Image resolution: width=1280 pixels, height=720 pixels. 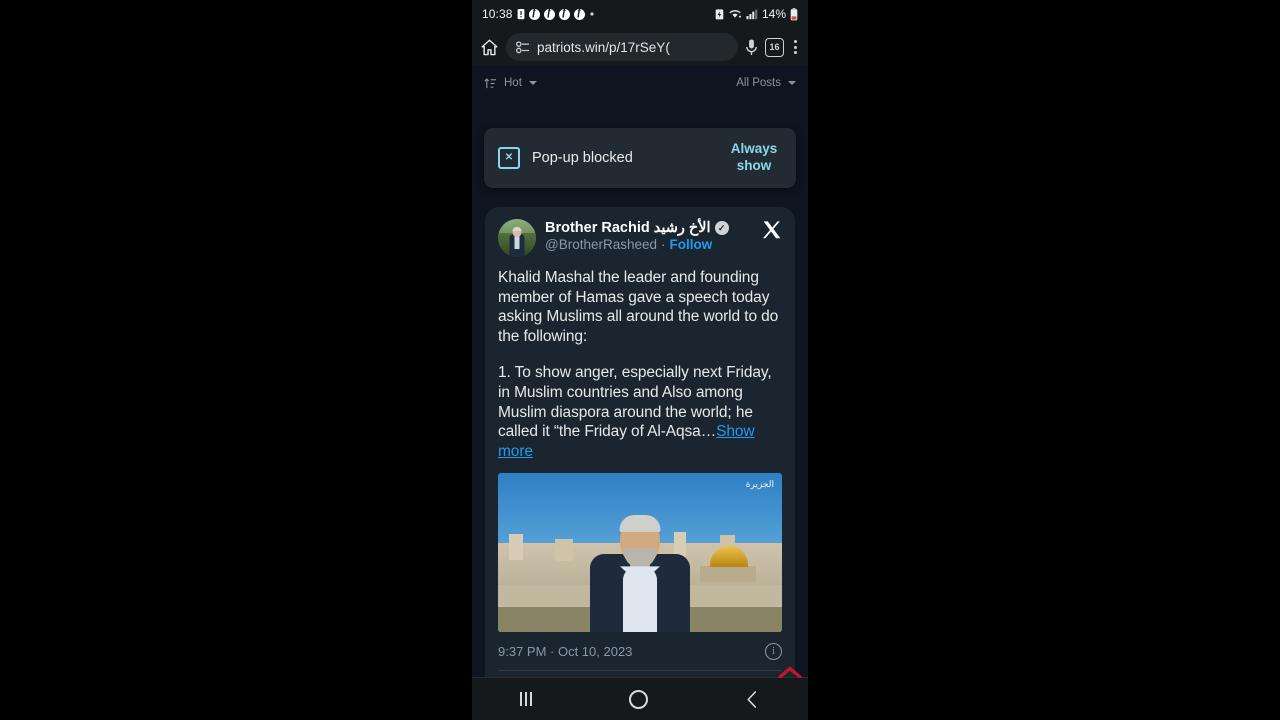 I want to click on url-bar: patriots.win/p/17rSeY(, so click(x=622, y=47).